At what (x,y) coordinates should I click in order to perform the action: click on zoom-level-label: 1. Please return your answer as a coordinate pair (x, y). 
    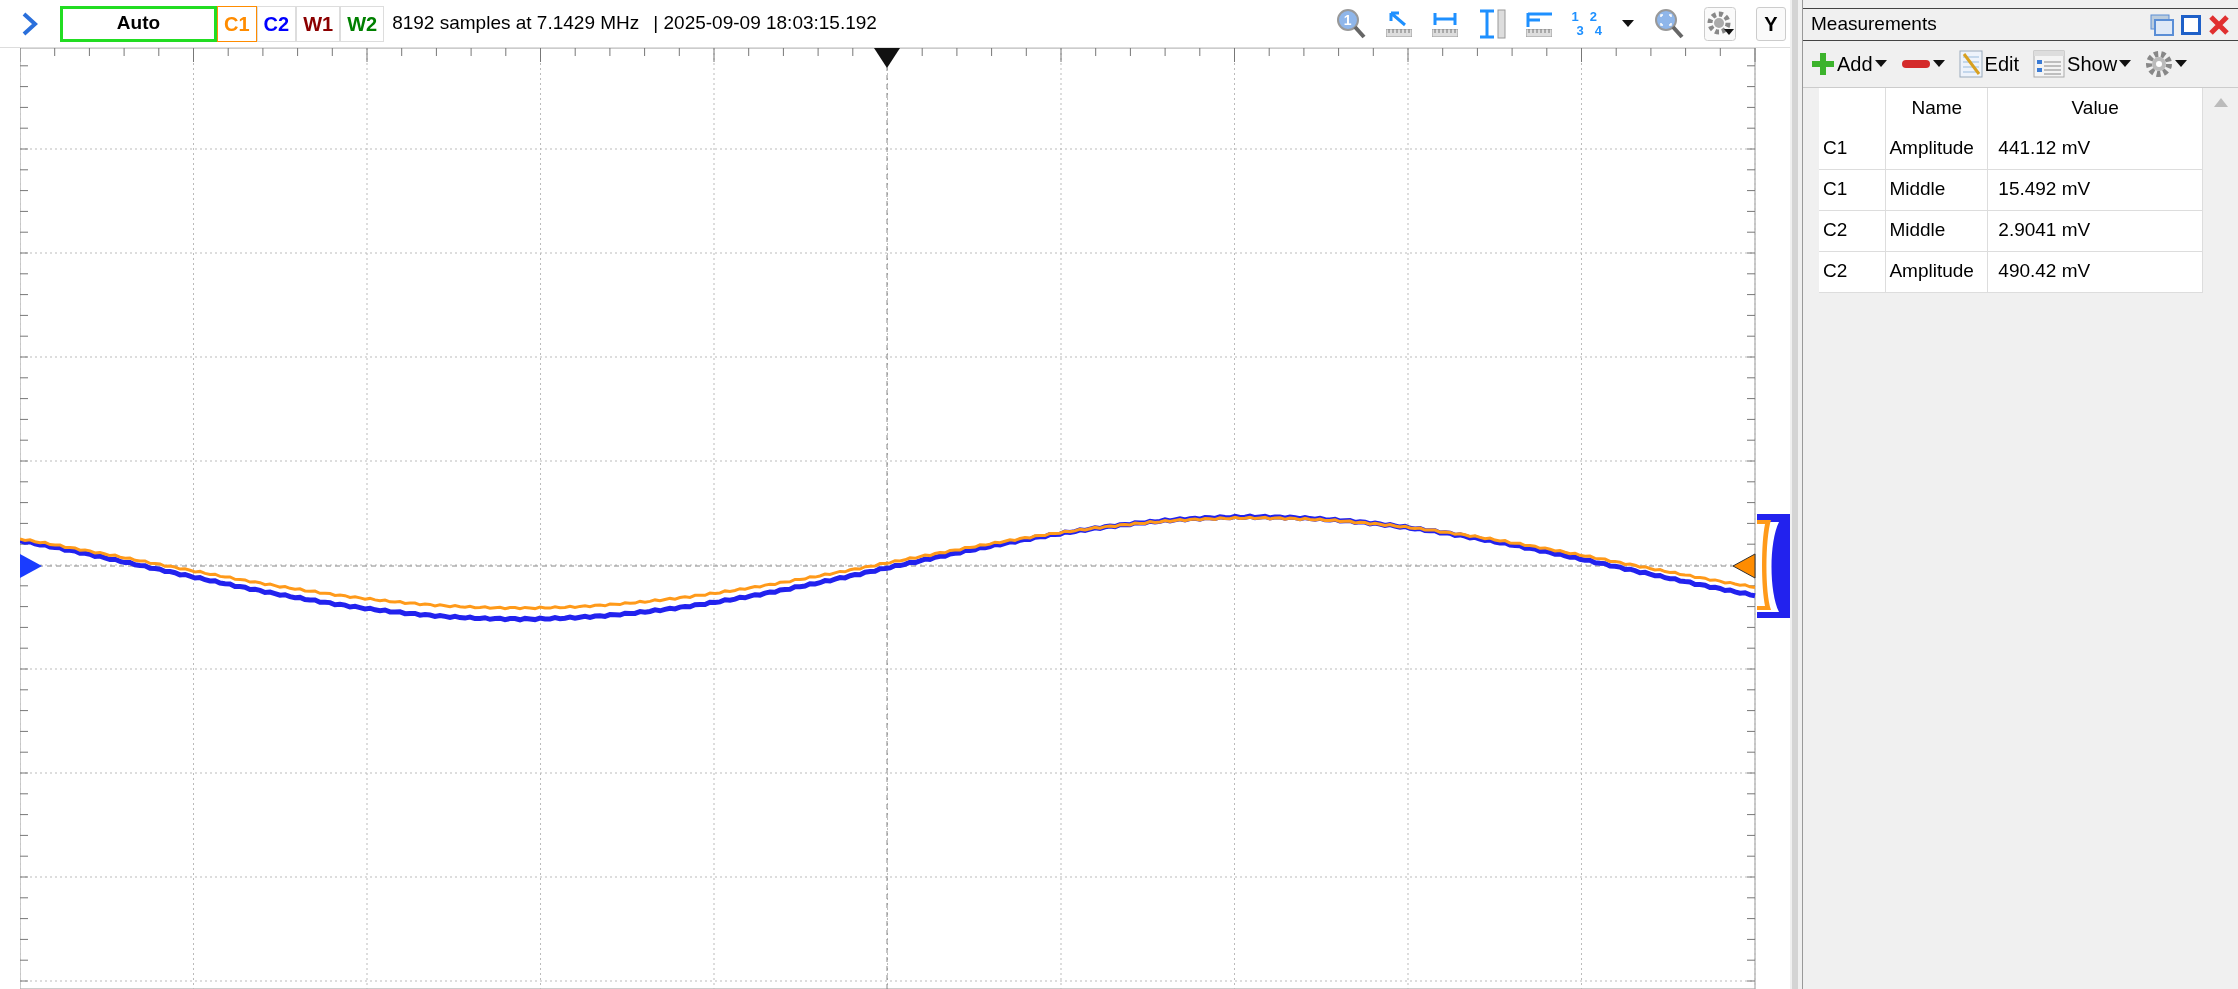
    Looking at the image, I should click on (1347, 20).